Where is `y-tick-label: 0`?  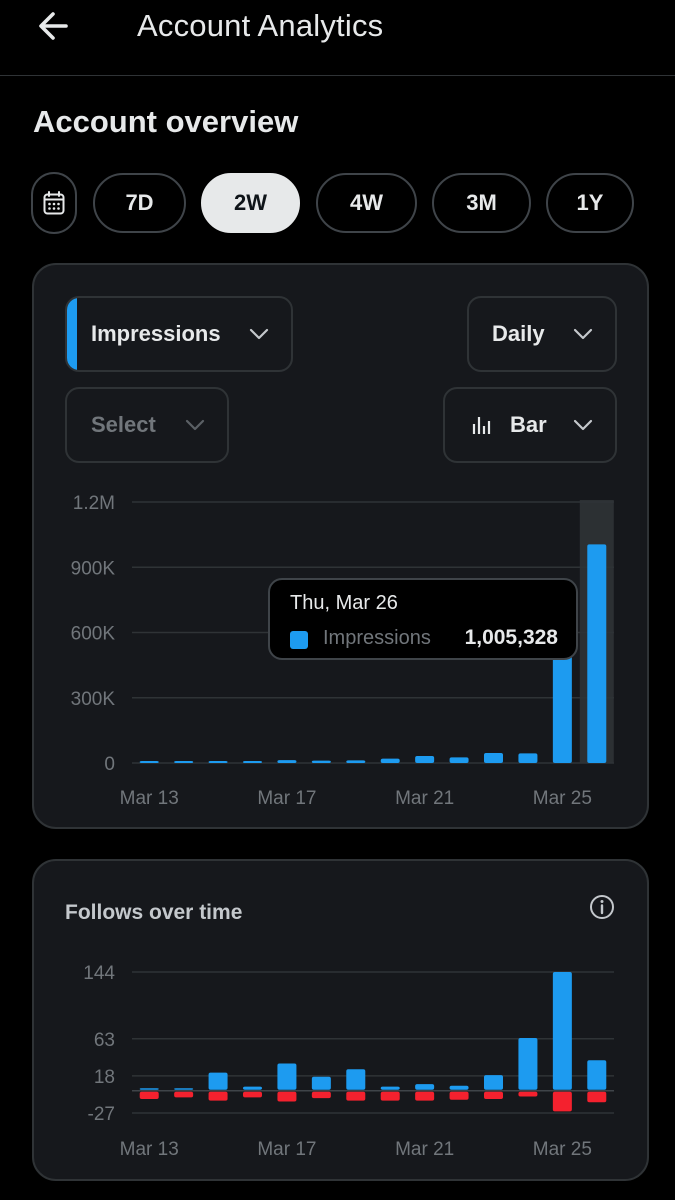
y-tick-label: 0 is located at coordinates (109, 764).